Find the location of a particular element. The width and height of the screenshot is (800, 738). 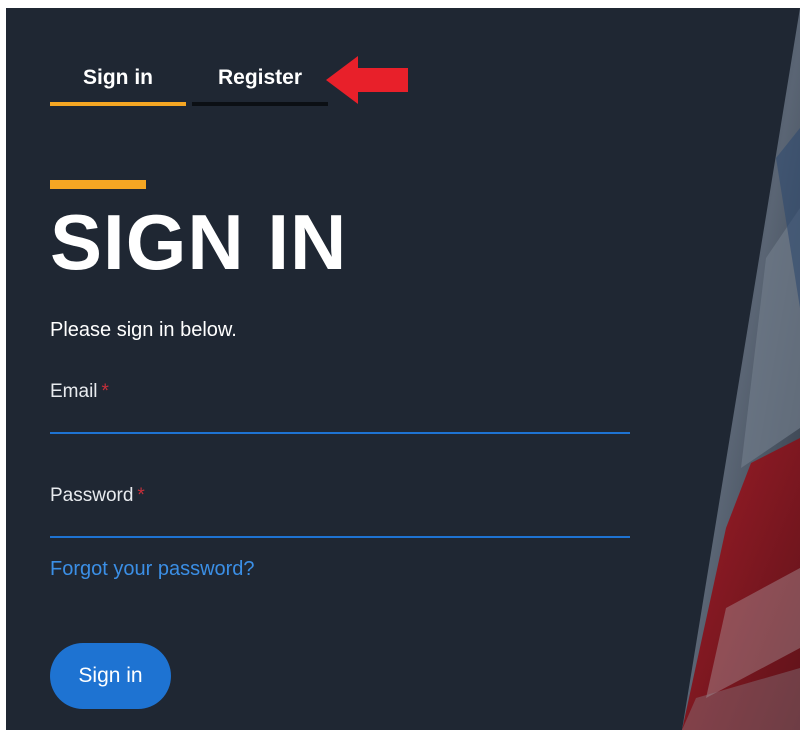

tab-register-label: Register is located at coordinates (260, 77).